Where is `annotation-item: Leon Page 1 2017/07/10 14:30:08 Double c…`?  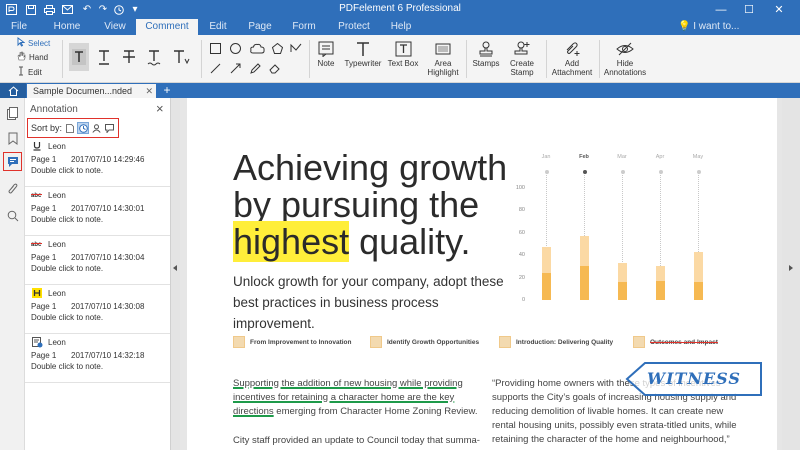 annotation-item: Leon Page 1 2017/07/10 14:30:08 Double c… is located at coordinates (97, 309).